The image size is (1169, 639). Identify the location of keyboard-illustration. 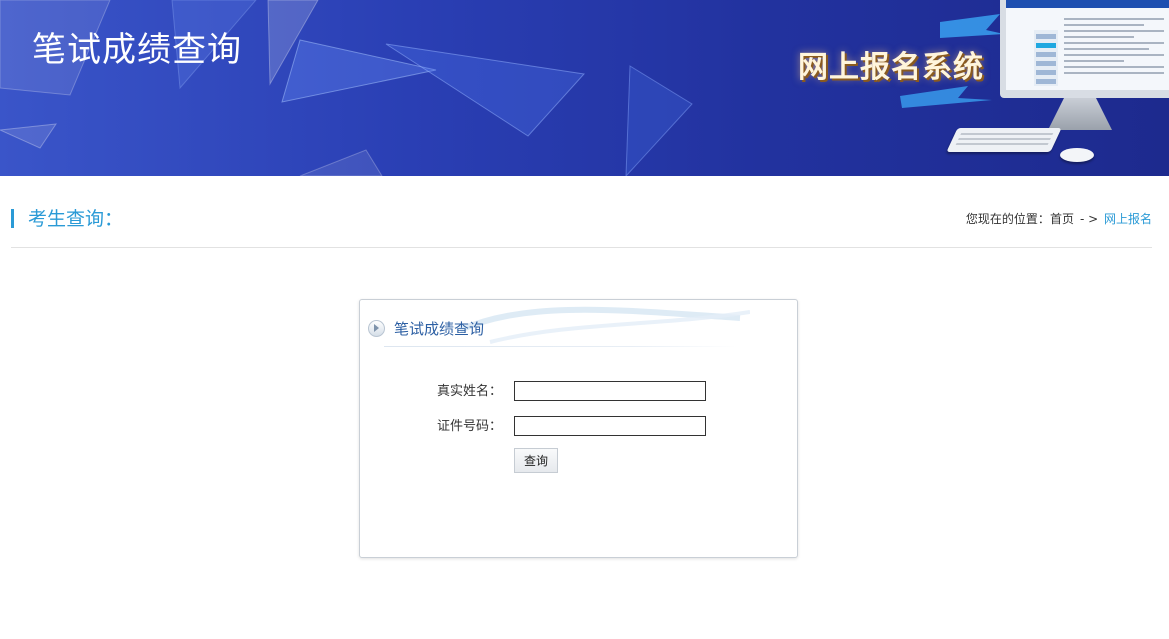
(1004, 140).